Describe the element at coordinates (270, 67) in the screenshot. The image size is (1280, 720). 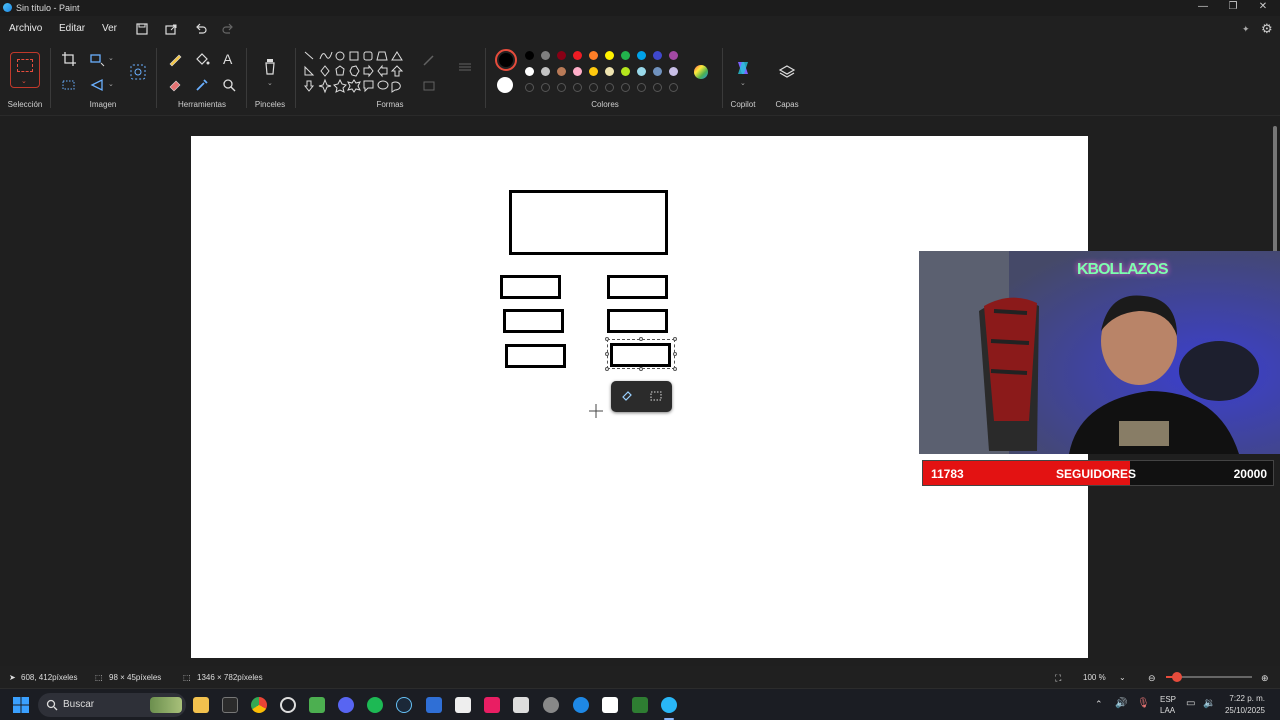
I see `brush-icon` at that location.